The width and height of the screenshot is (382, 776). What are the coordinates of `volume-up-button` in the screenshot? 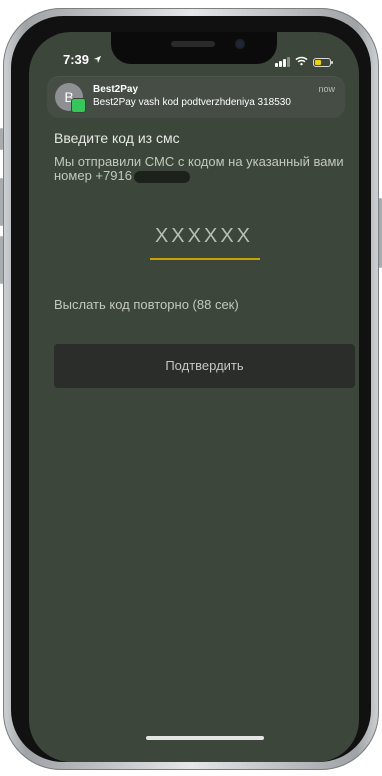 It's located at (1, 202).